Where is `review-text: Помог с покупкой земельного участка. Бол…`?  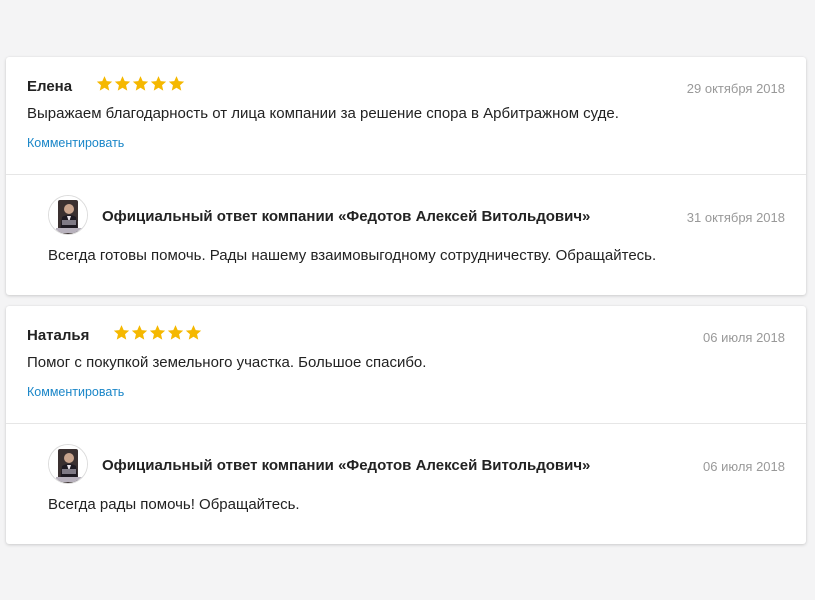
review-text: Помог с покупкой земельного участка. Бол… is located at coordinates (227, 362).